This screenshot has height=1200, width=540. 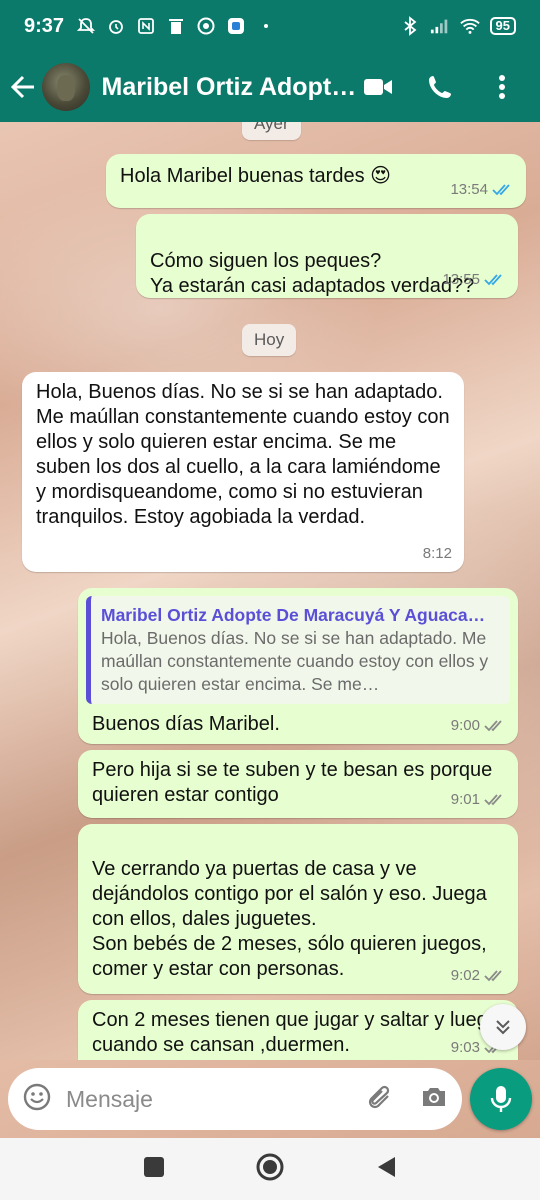 What do you see at coordinates (44, 25) in the screenshot?
I see `status-time: 9:37` at bounding box center [44, 25].